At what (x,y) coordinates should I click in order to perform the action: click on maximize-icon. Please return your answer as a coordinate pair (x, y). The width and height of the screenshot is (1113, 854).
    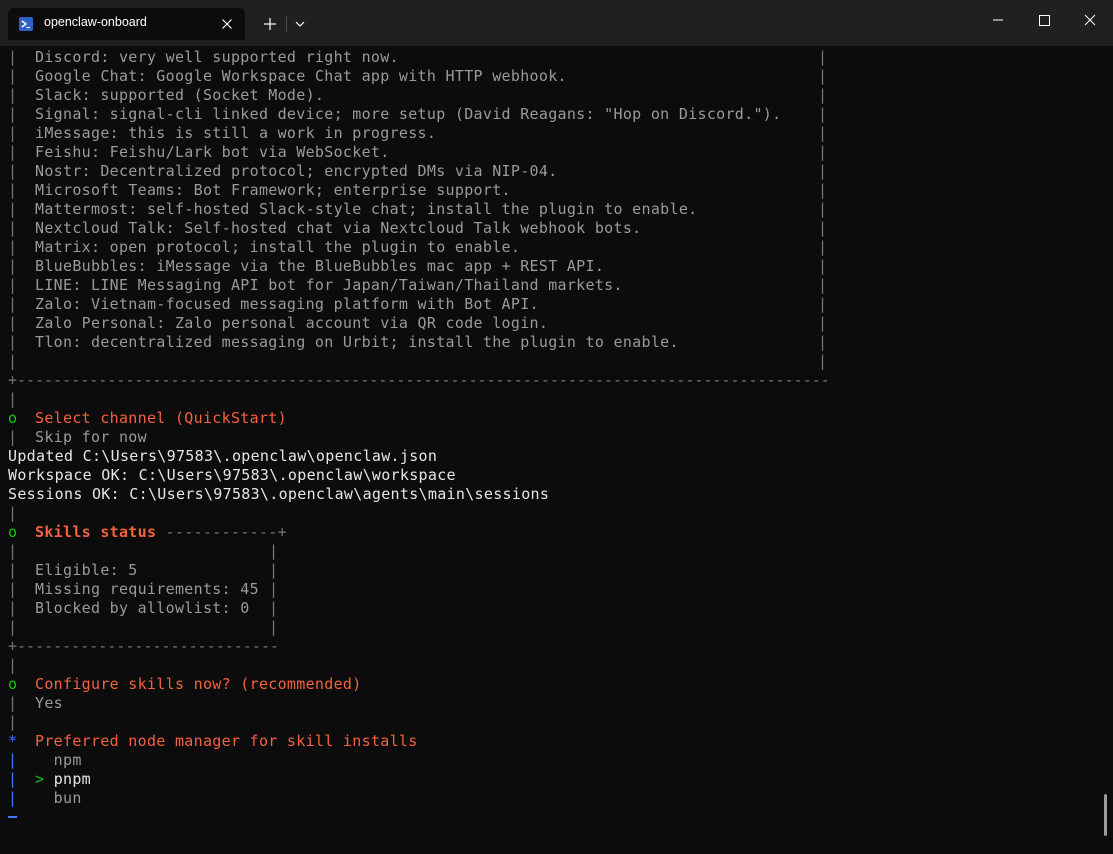
    Looking at the image, I should click on (1044, 20).